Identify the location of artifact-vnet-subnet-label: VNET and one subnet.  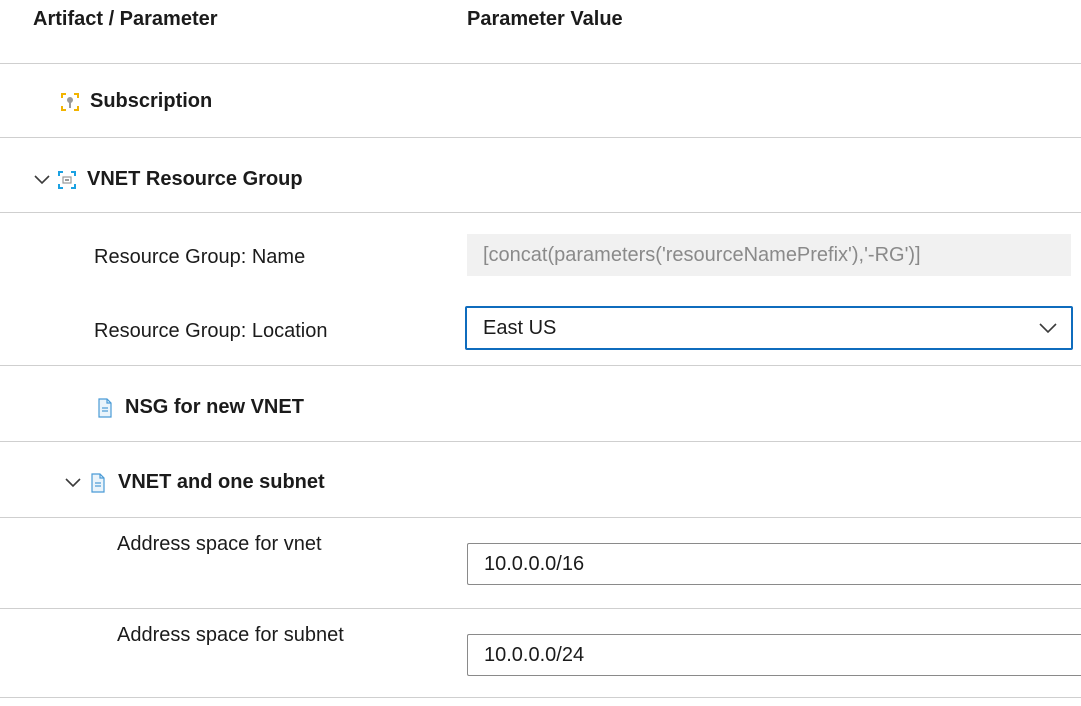
(221, 482).